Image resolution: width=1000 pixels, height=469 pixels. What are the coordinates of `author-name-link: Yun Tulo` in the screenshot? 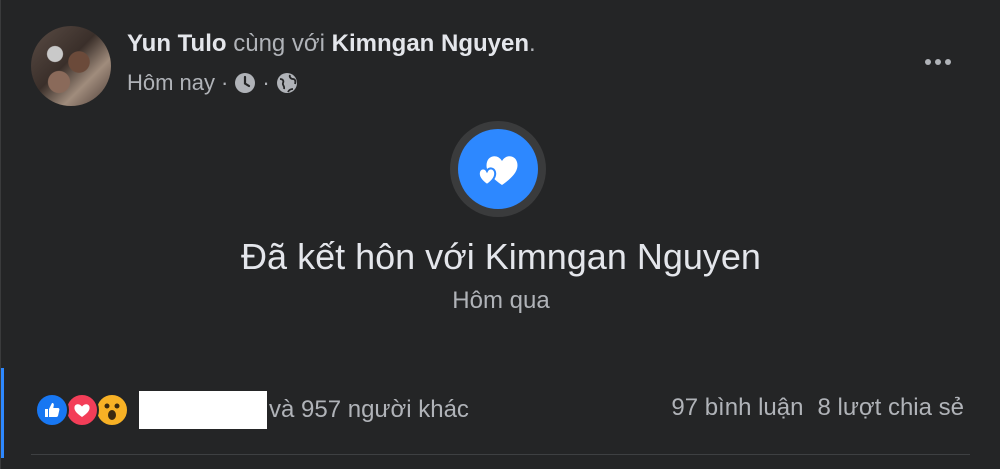 It's located at (177, 43).